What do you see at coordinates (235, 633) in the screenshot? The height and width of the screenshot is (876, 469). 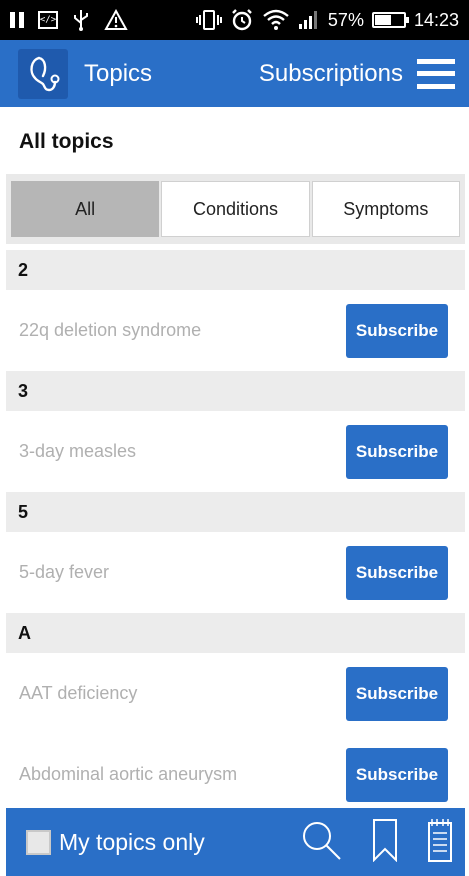 I see `section-header: A` at bounding box center [235, 633].